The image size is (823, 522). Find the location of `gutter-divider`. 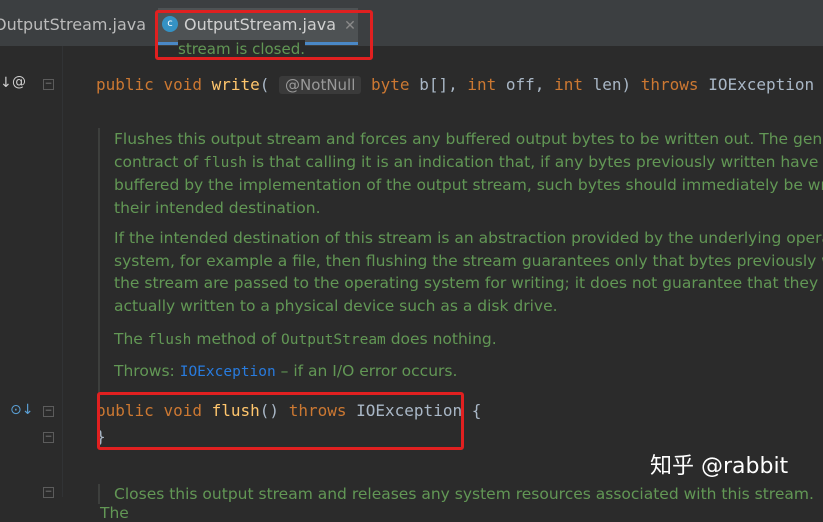

gutter-divider is located at coordinates (62, 271).